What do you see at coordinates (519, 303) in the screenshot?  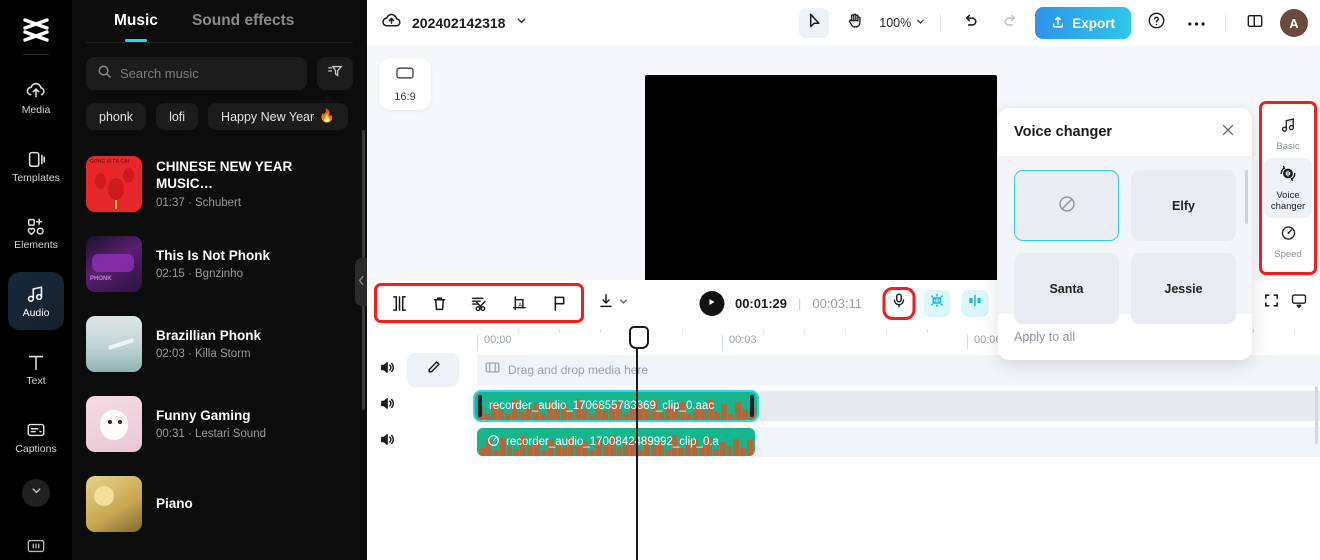 I see `ai-crop-icon: AI` at bounding box center [519, 303].